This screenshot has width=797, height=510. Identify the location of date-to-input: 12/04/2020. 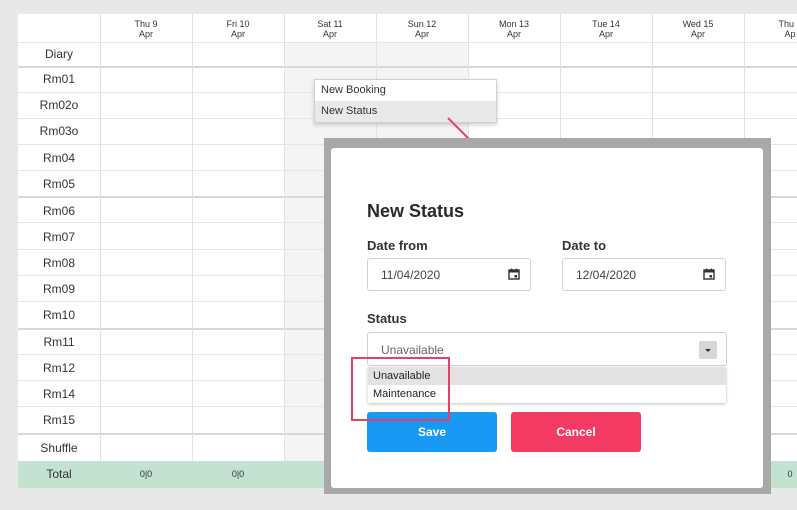
(644, 274).